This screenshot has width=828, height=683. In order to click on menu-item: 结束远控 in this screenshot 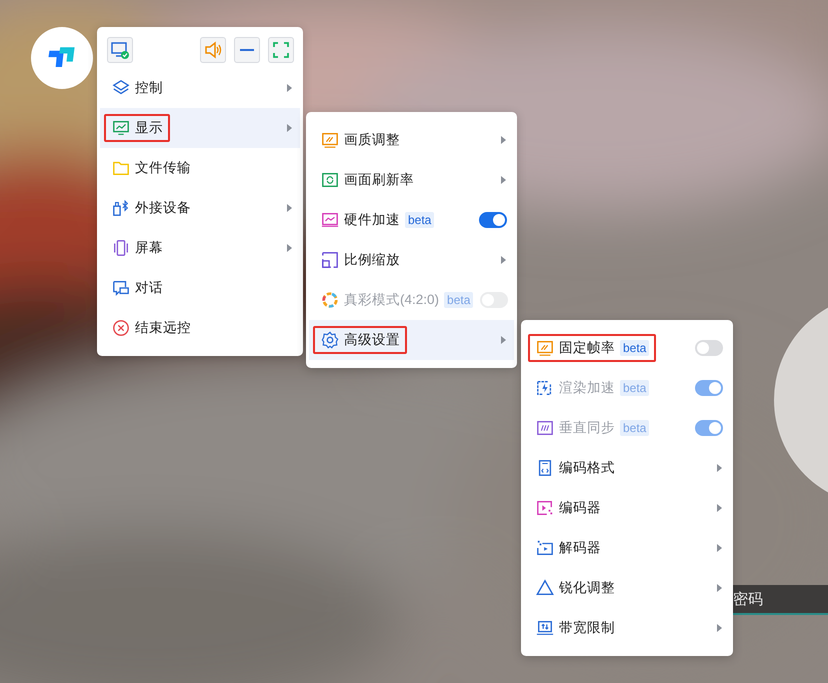, I will do `click(200, 328)`.